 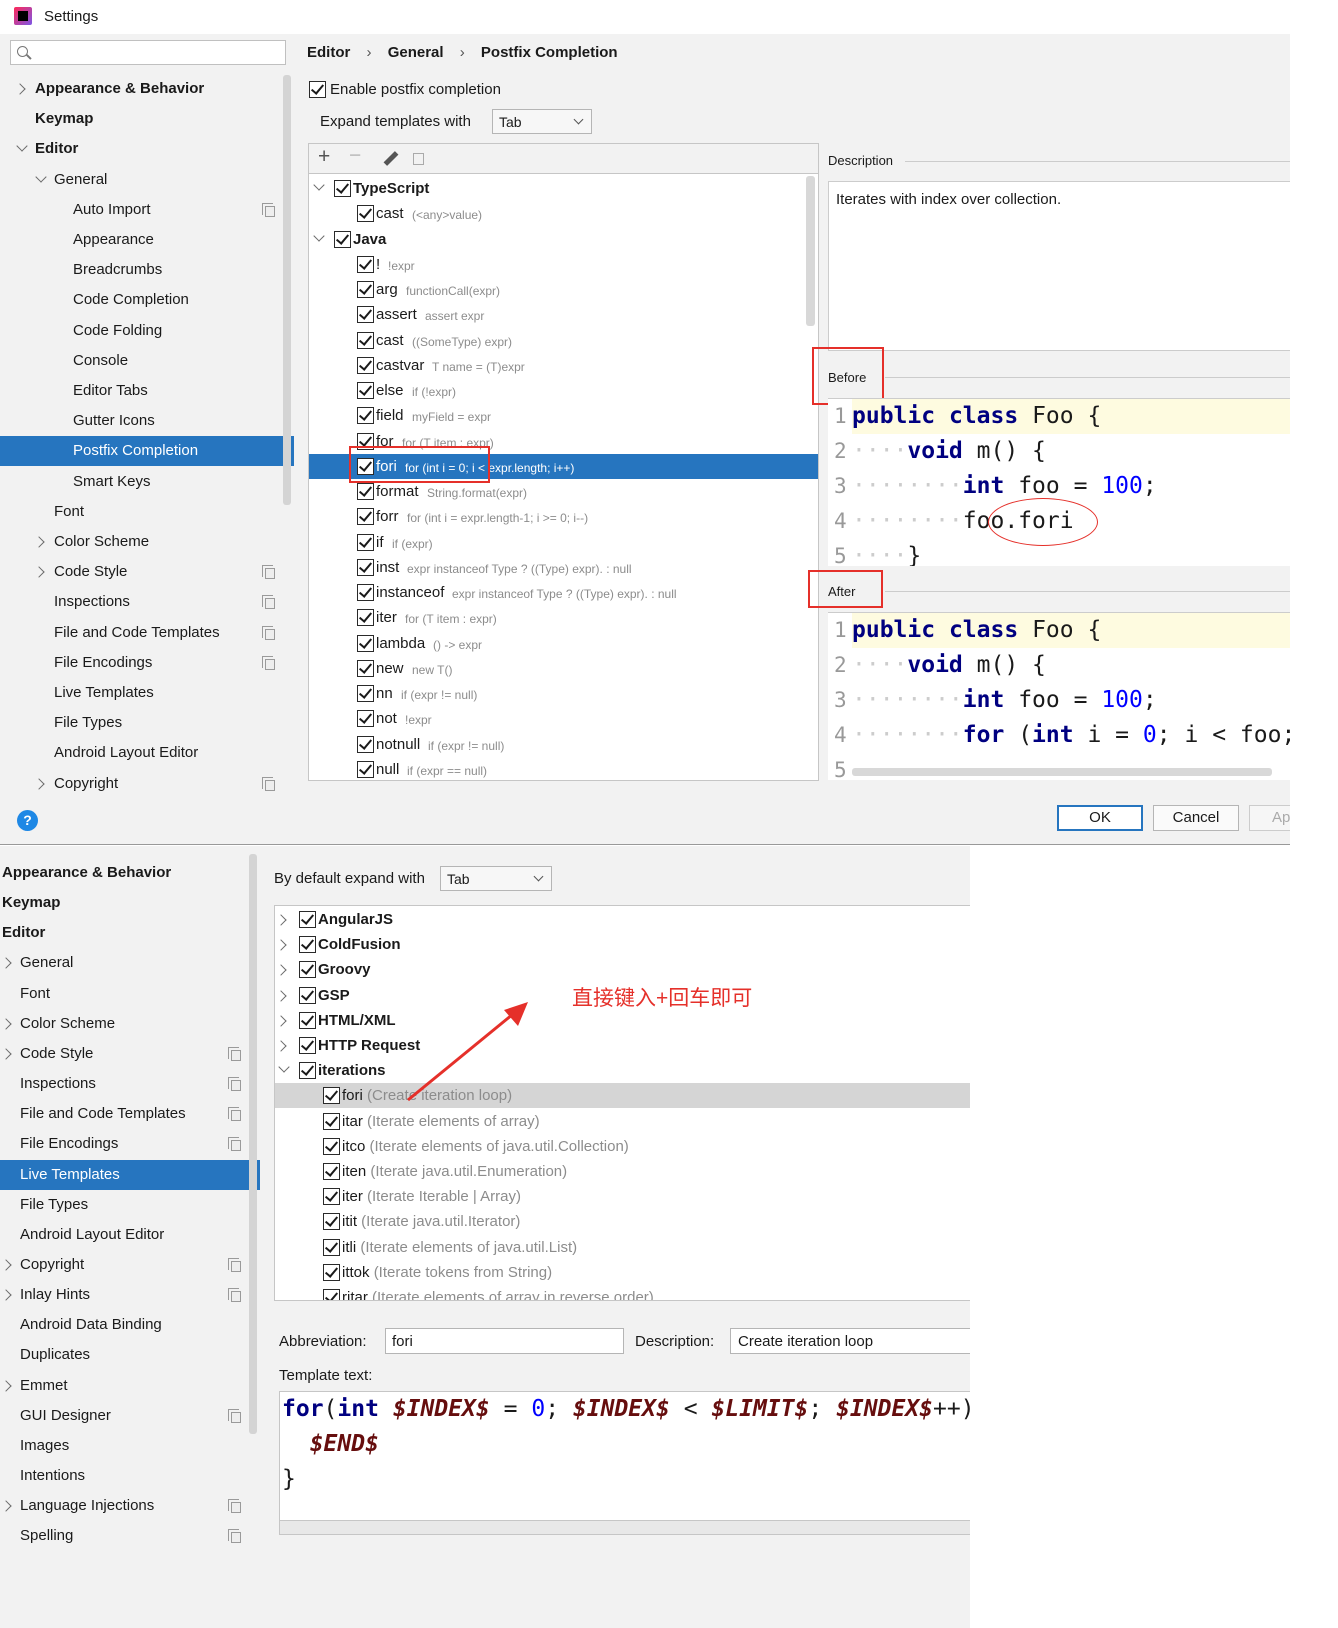 I want to click on description-input: Create iteration loop, so click(x=850, y=1341).